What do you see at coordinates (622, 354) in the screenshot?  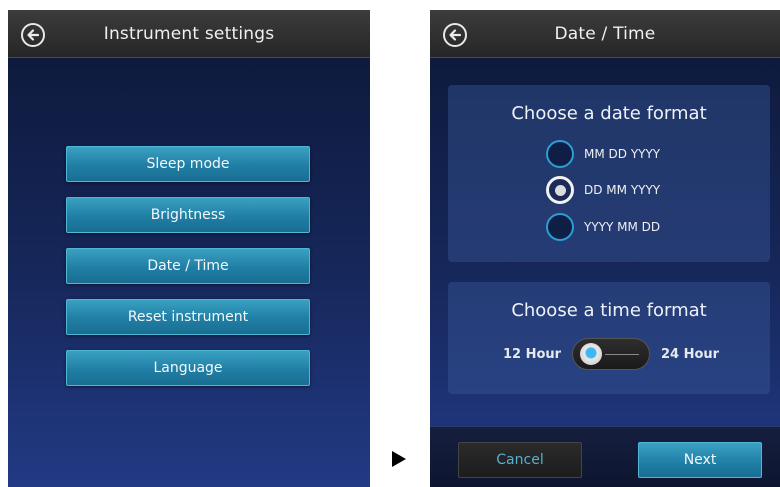 I see `toggle-track` at bounding box center [622, 354].